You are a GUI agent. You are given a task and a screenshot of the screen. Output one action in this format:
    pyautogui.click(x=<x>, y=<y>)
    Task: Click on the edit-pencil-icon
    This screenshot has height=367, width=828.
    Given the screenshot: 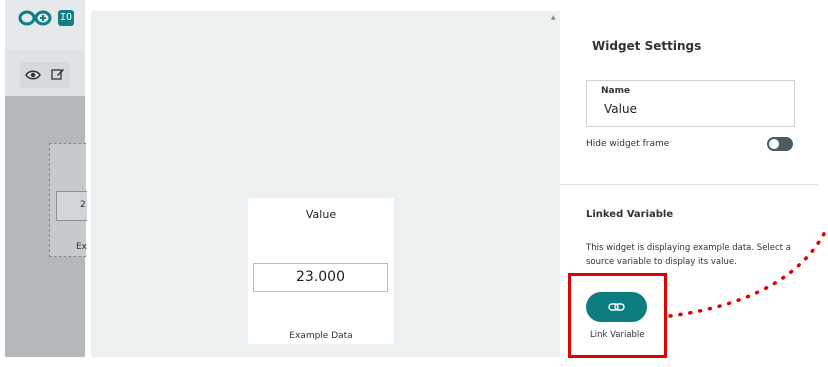 What is the action you would take?
    pyautogui.click(x=58, y=75)
    